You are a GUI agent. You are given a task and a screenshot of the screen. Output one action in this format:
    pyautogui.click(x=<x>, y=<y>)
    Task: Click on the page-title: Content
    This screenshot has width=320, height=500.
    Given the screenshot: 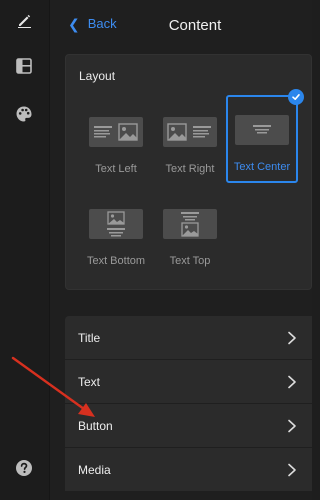 What is the action you would take?
    pyautogui.click(x=195, y=25)
    